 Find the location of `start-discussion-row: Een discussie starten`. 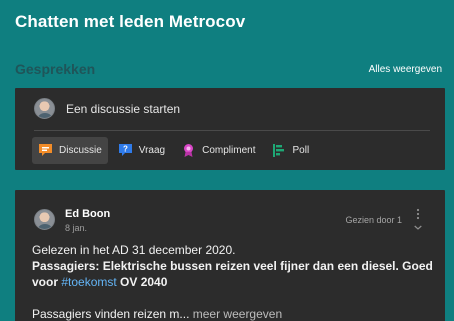

start-discussion-row: Een discussie starten is located at coordinates (107, 108).